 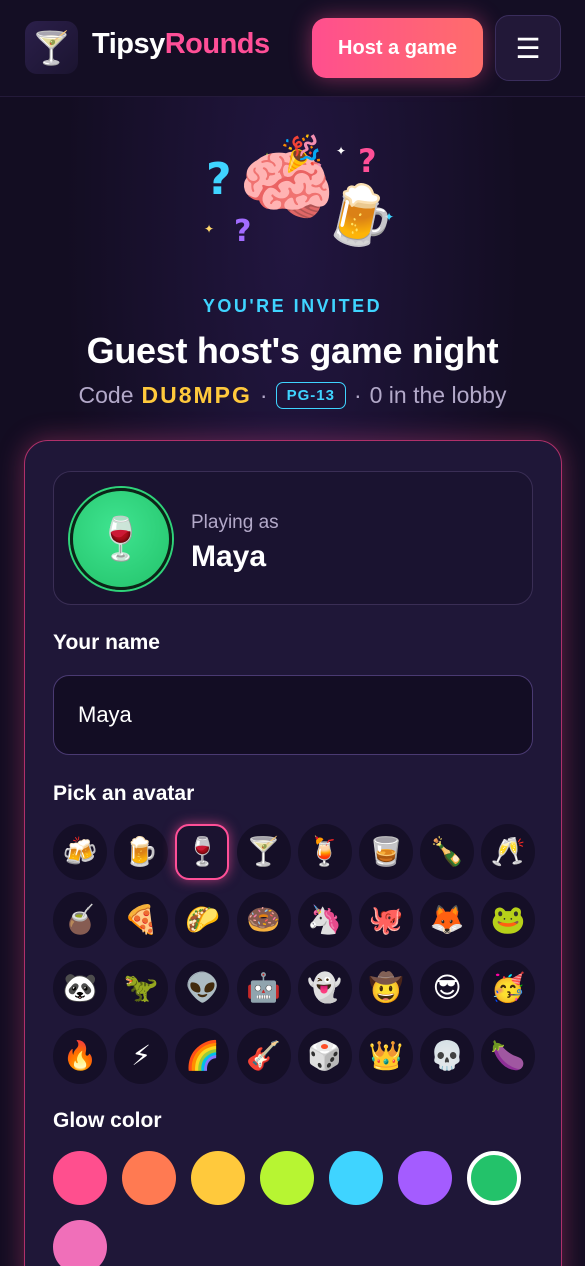 I want to click on avatar-emoji-icon: 🍆, so click(x=508, y=1055).